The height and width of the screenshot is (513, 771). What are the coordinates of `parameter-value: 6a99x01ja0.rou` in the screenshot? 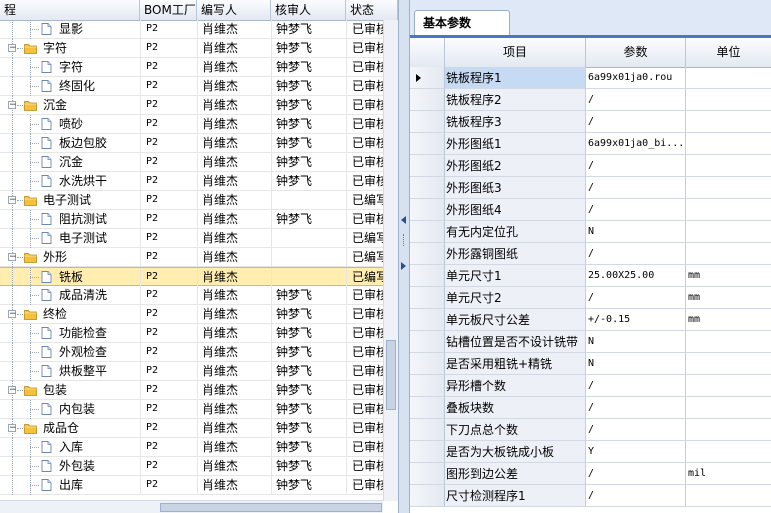 It's located at (636, 78).